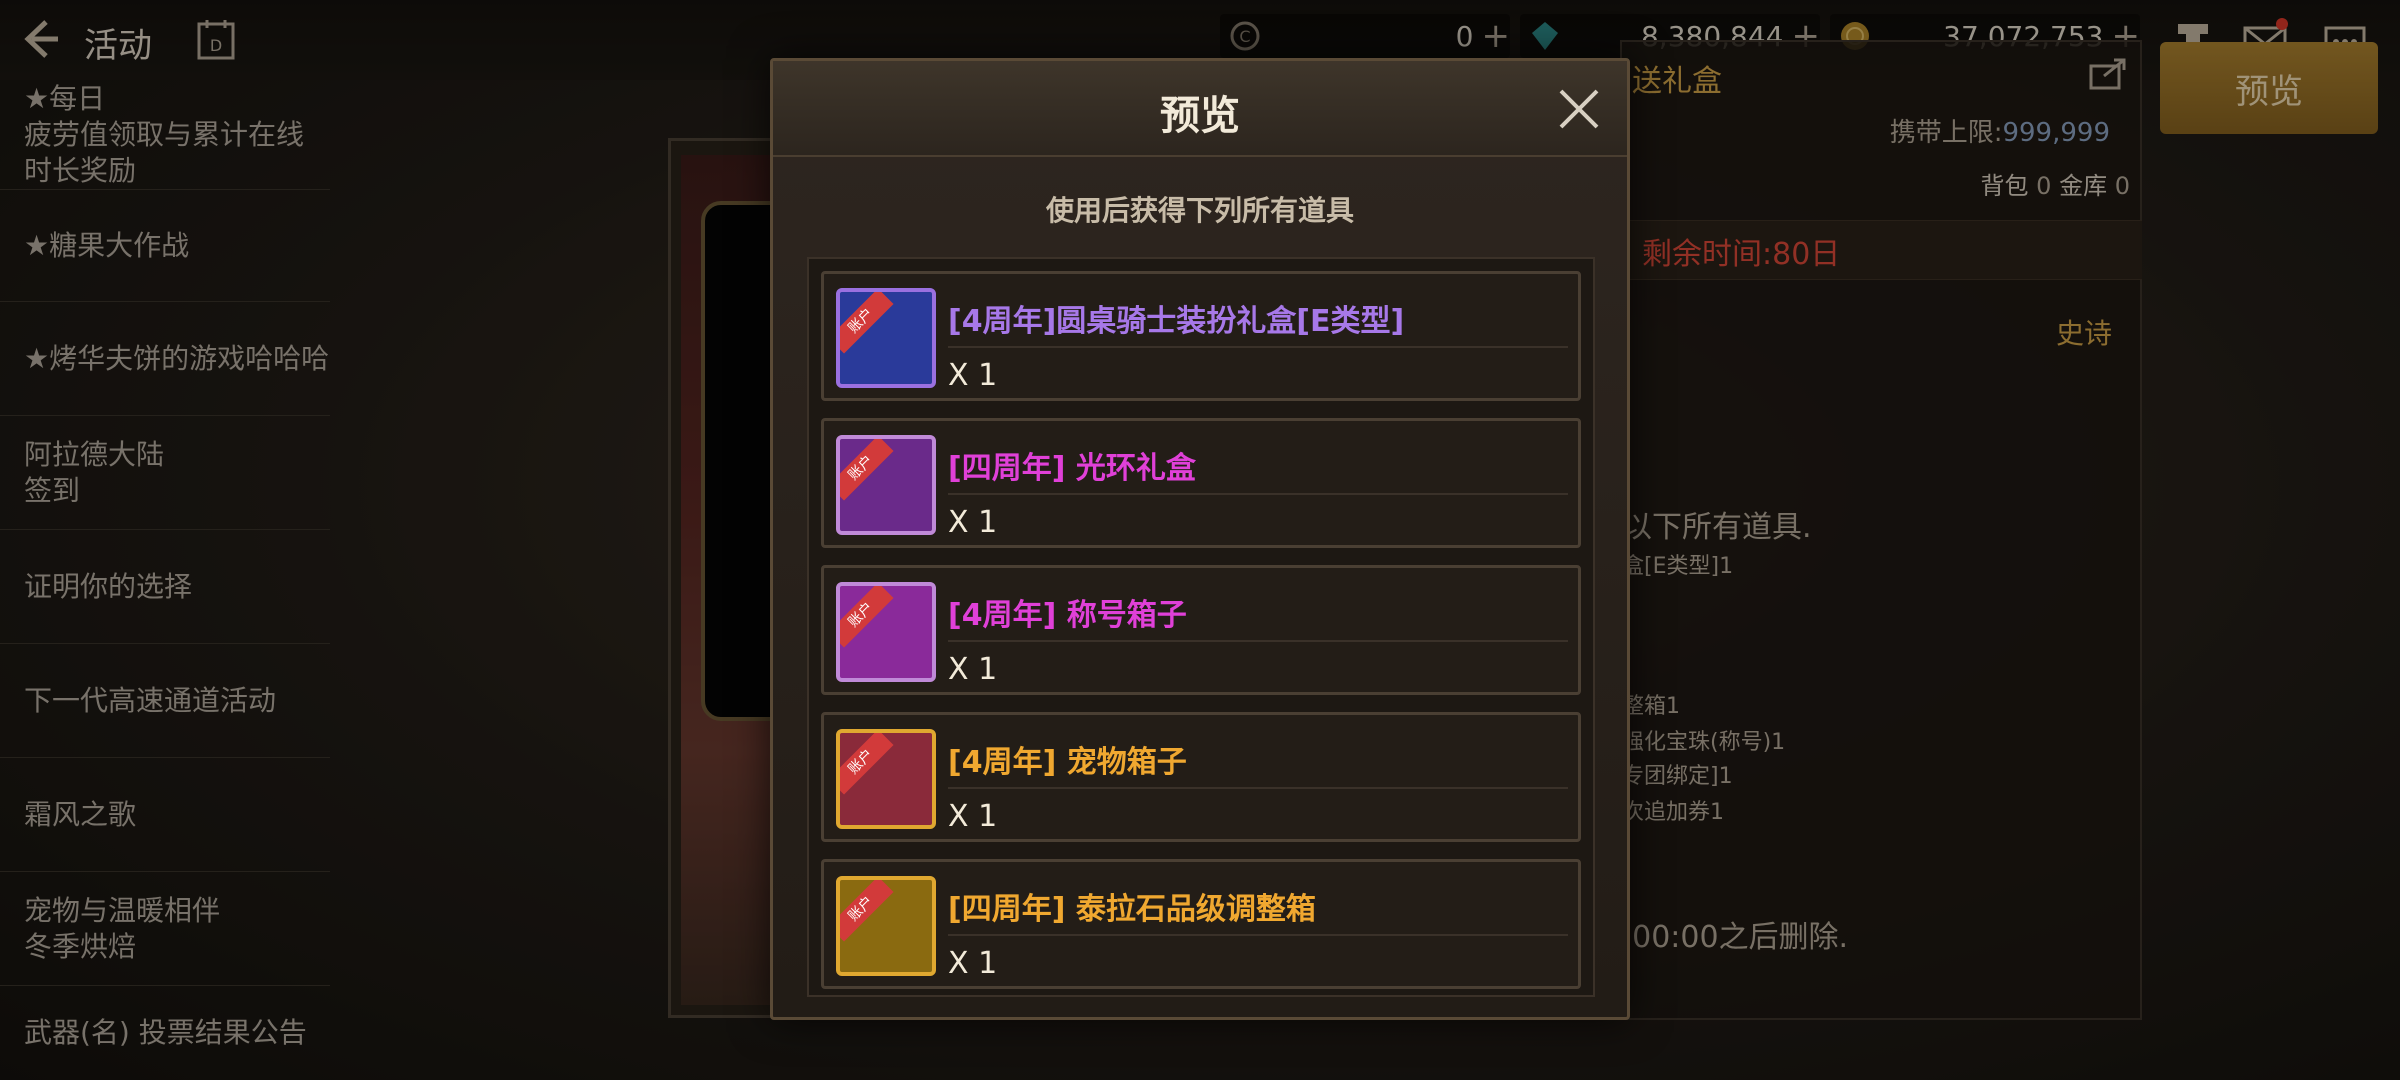 This screenshot has height=1080, width=2400. I want to click on costume-box-icon: 账户, so click(886, 338).